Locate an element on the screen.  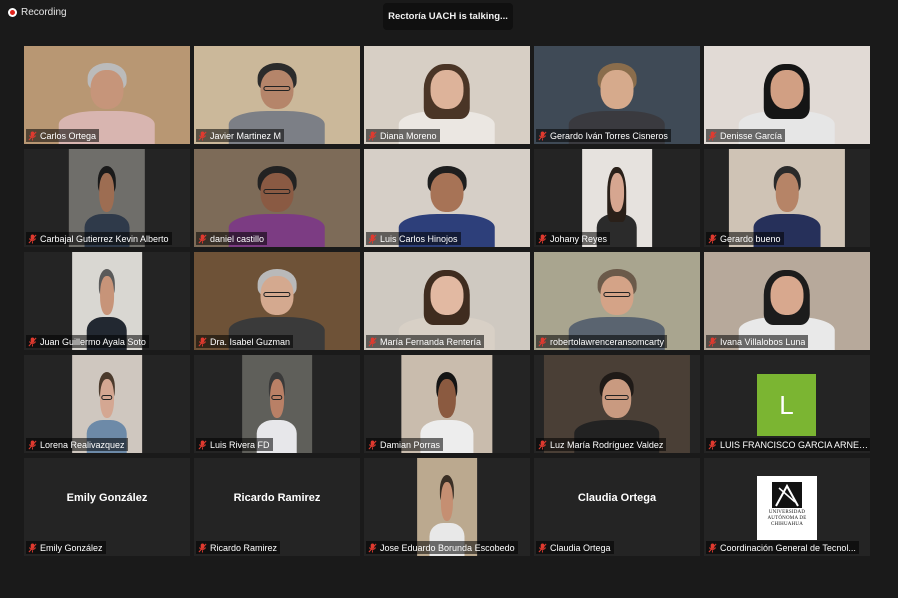
participant-name: Carbajal Gutierrez Kevin Alberto is located at coordinates (104, 238).